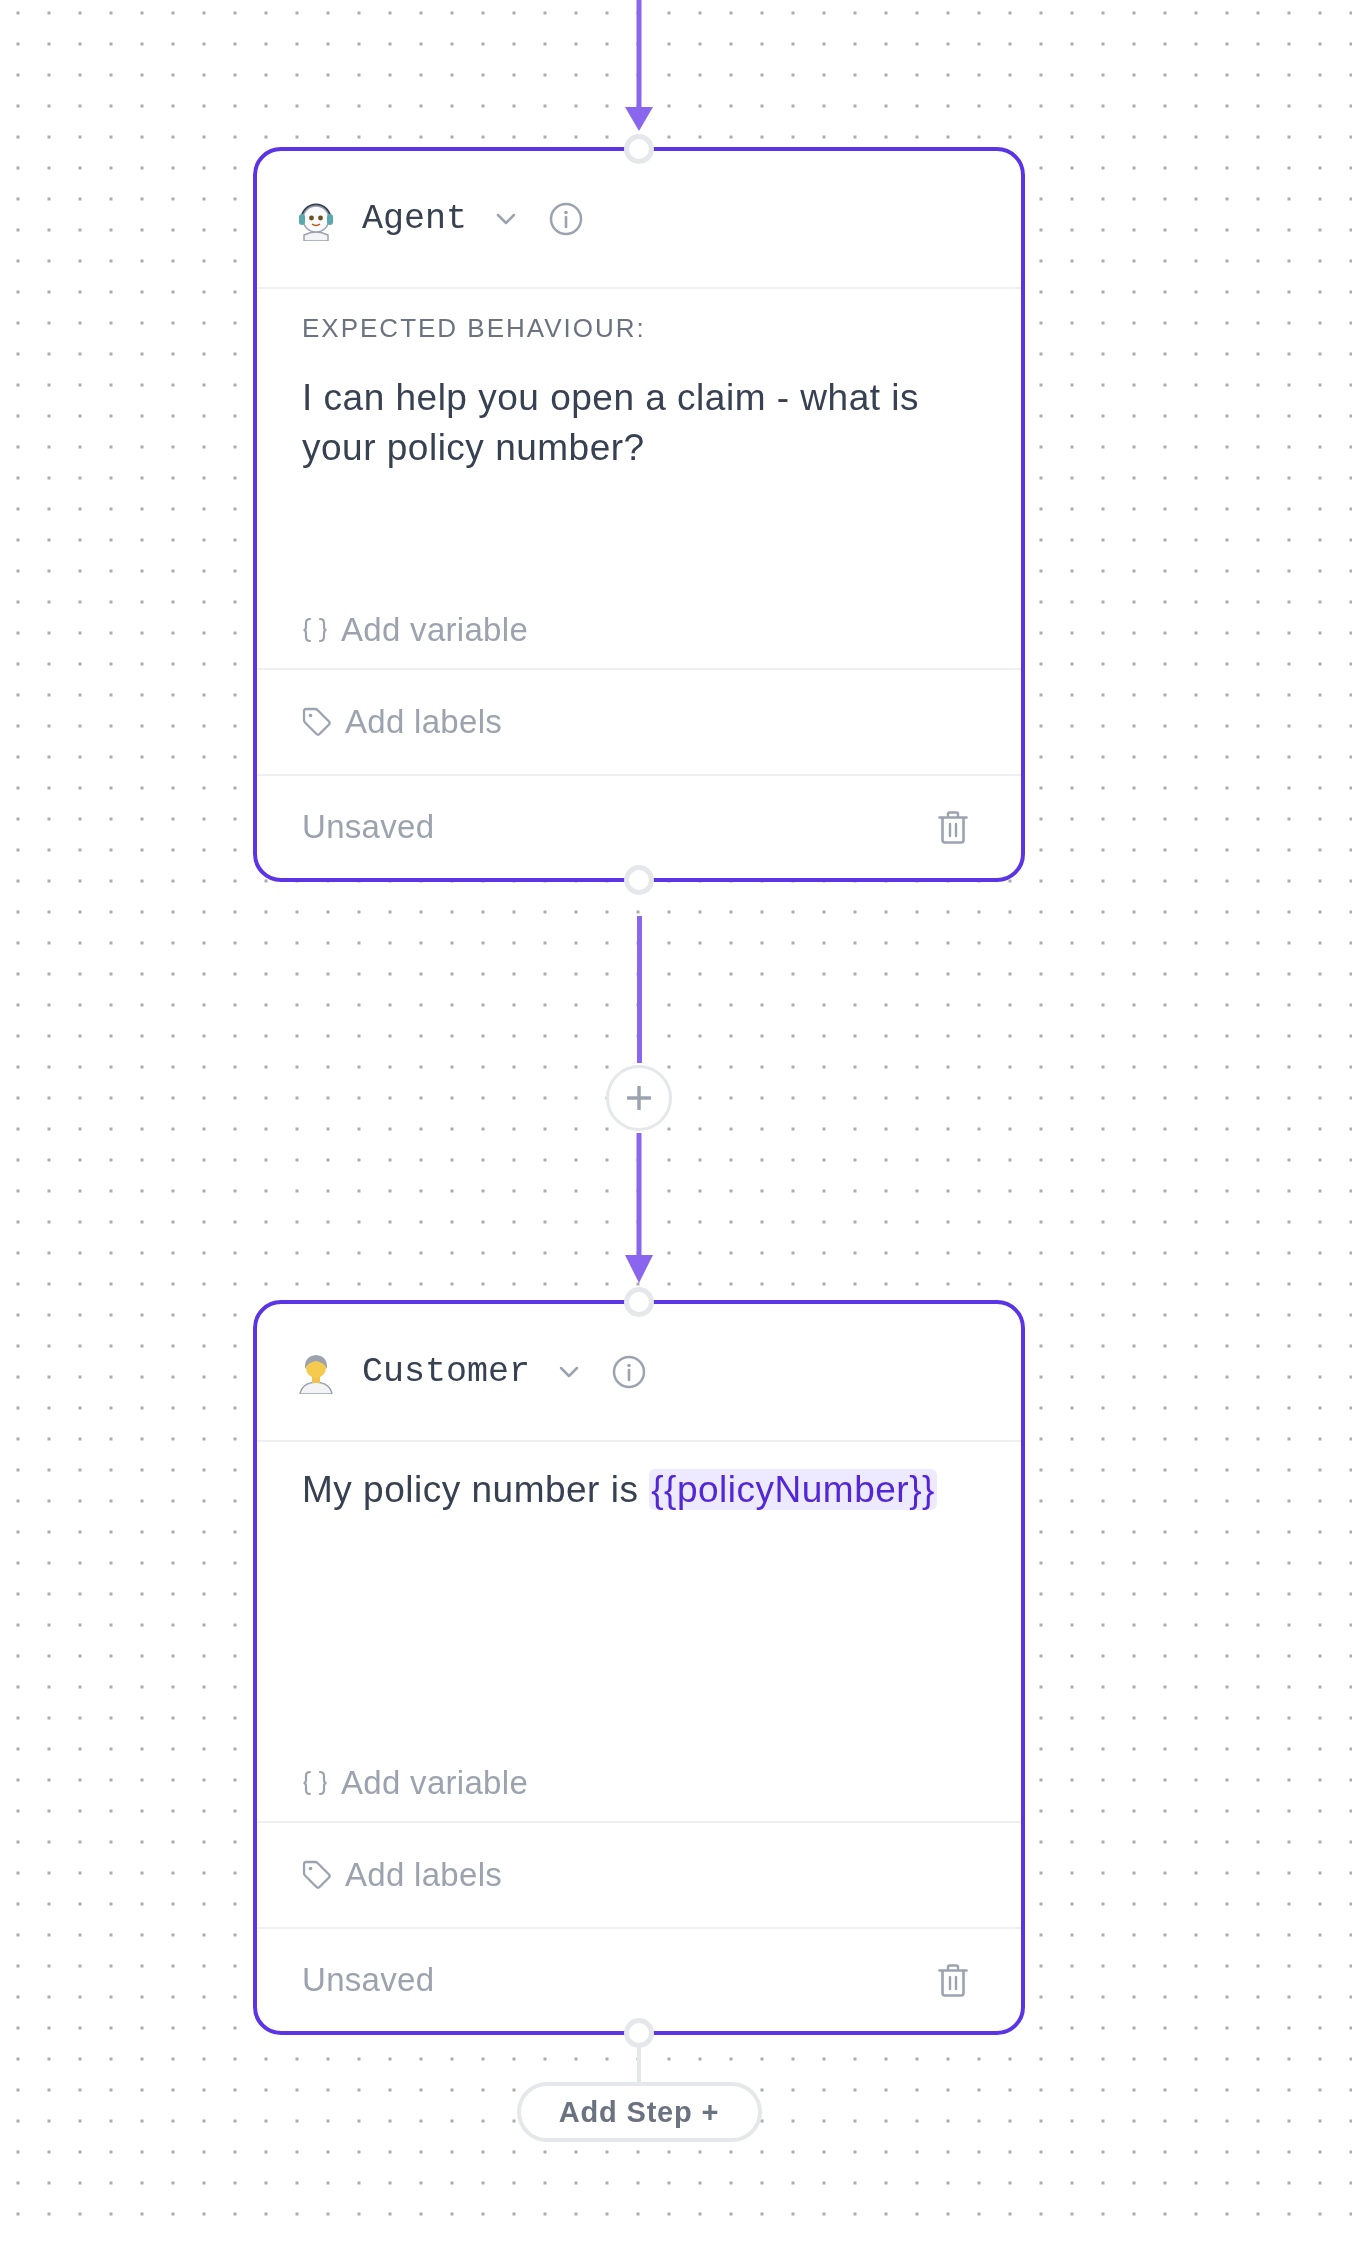 The width and height of the screenshot is (1352, 2242). I want to click on variable-token: {{policyNumber}}, so click(793, 1489).